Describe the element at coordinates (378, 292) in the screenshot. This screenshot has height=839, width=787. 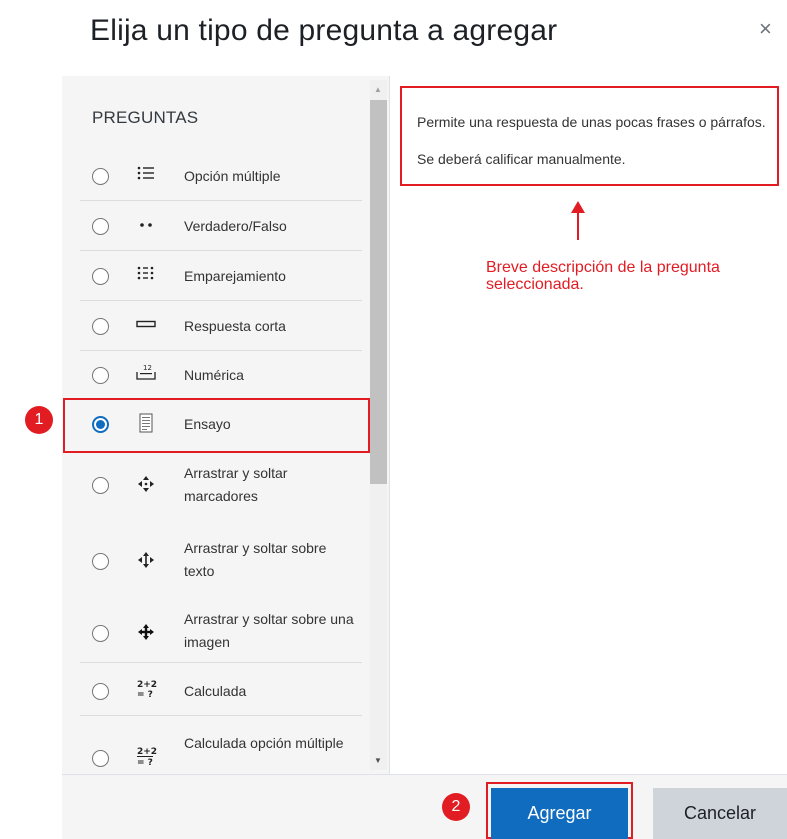
I see `scrollbar-thumb` at that location.